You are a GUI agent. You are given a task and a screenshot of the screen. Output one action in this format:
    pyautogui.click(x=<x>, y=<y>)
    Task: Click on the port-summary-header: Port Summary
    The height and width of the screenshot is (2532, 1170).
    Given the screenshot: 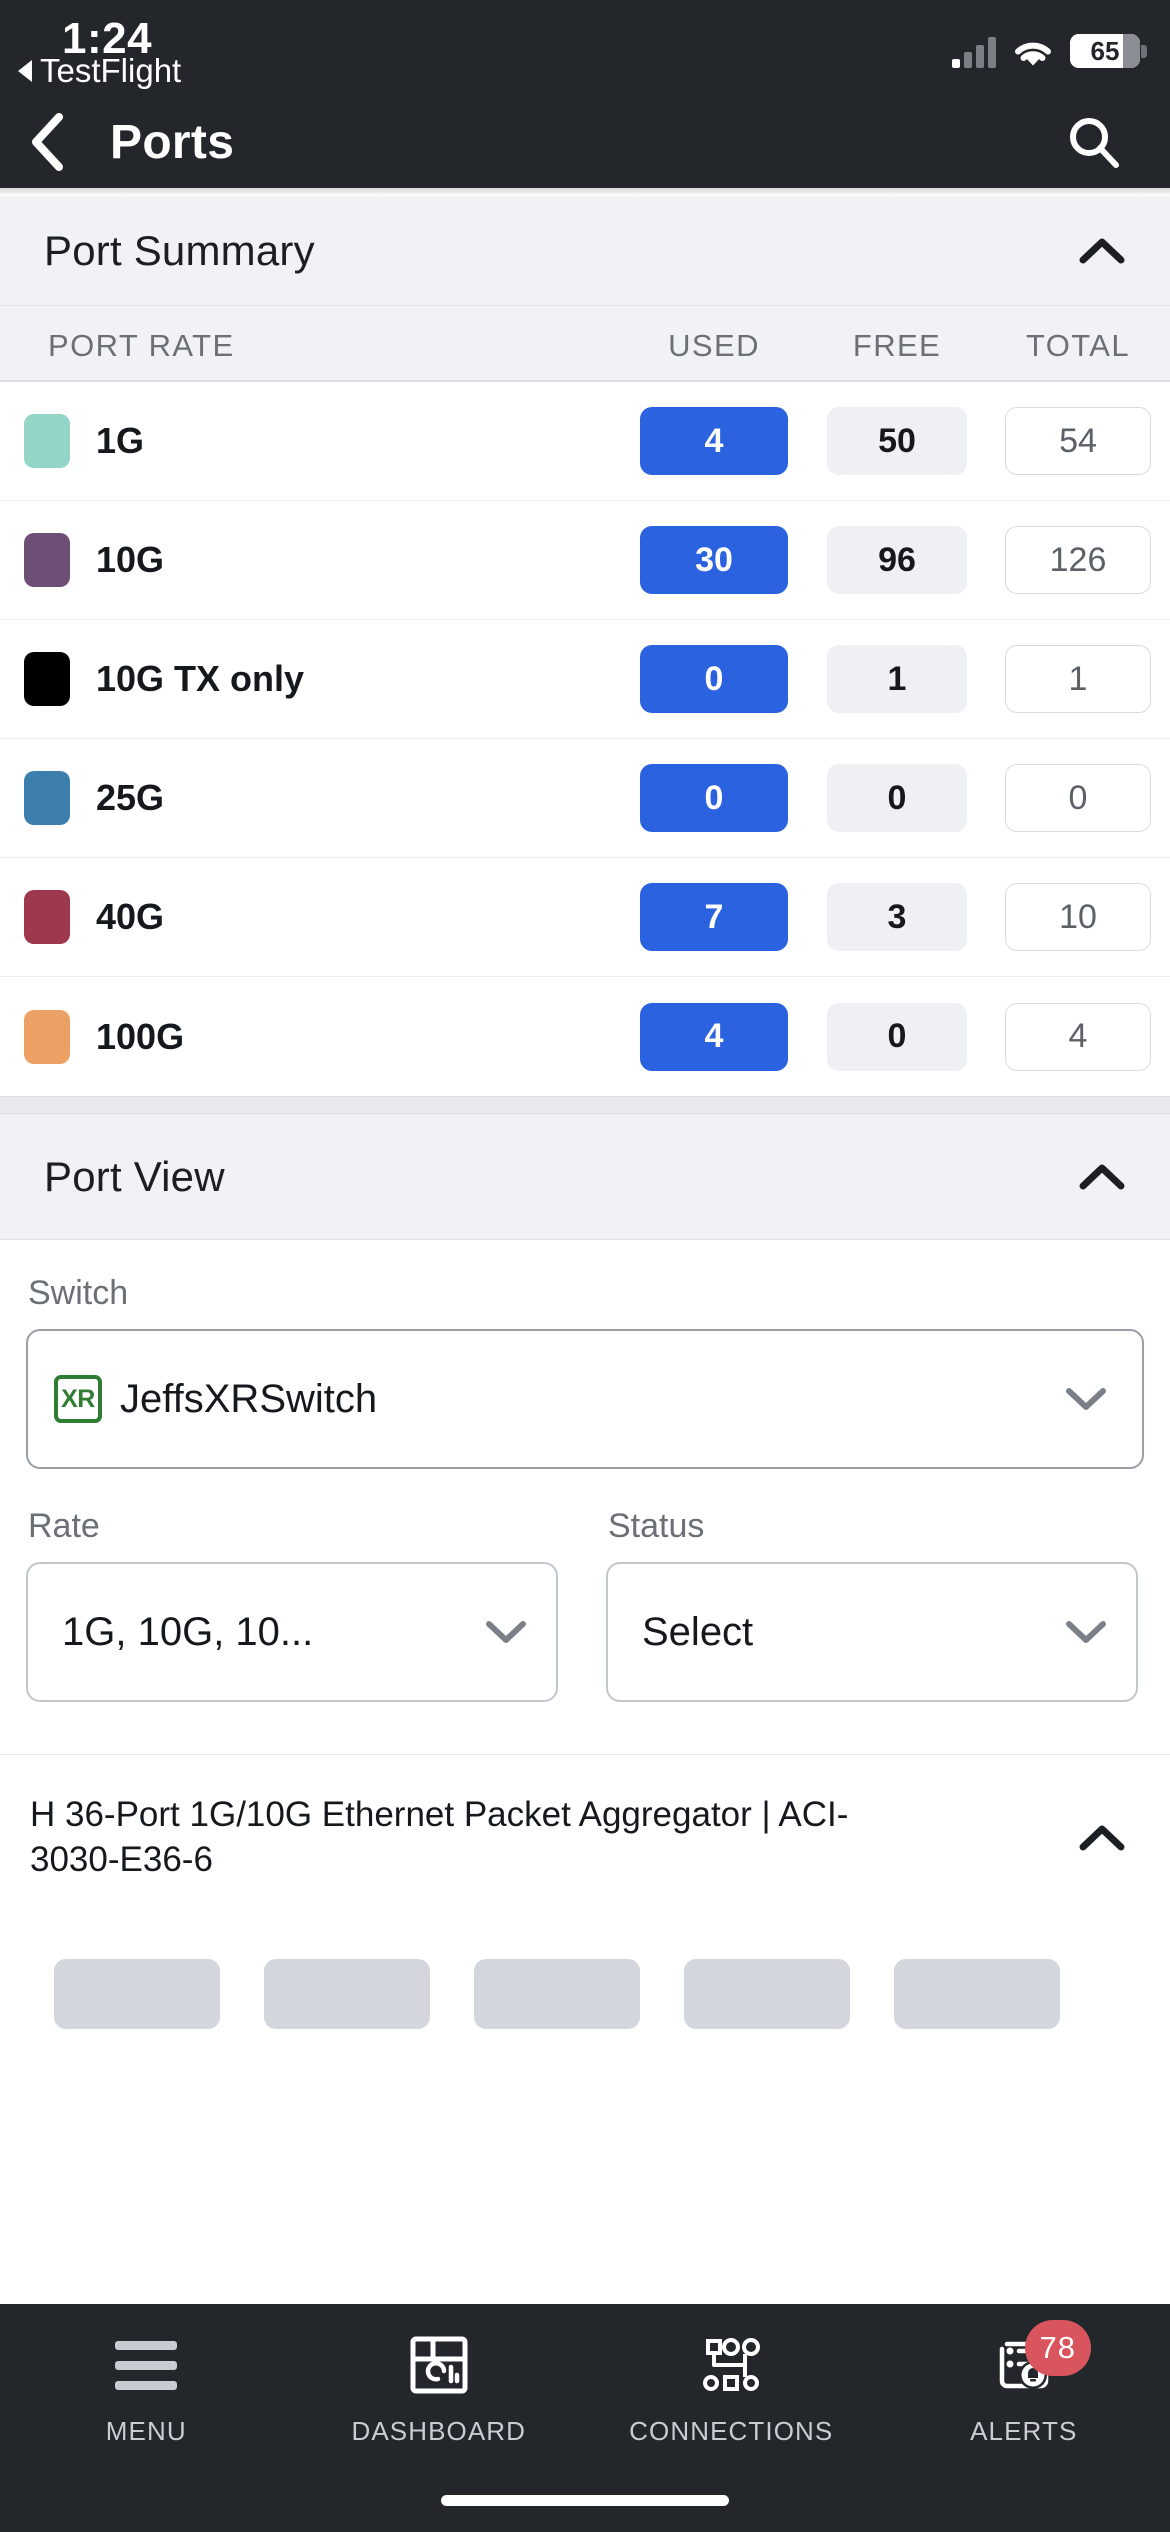 What is the action you would take?
    pyautogui.click(x=585, y=251)
    